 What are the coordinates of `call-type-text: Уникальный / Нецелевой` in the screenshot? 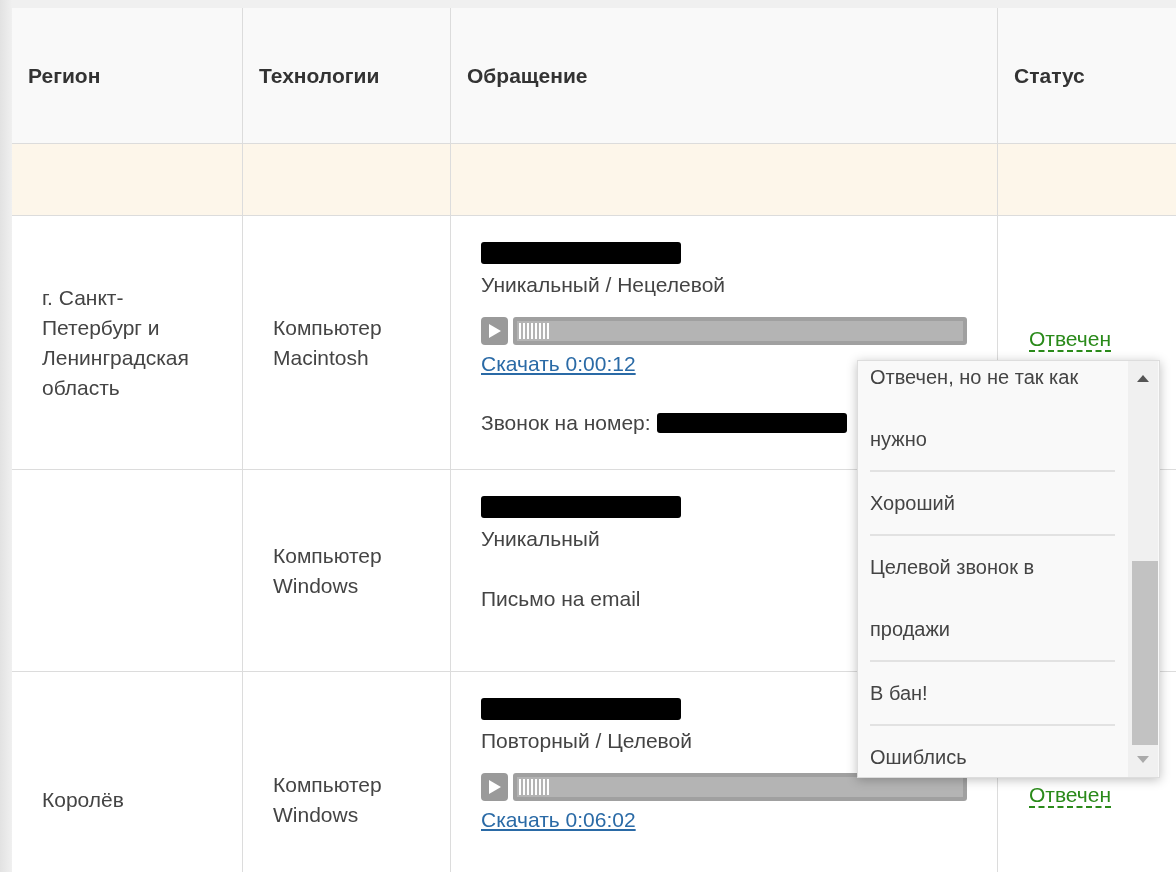 It's located at (603, 285).